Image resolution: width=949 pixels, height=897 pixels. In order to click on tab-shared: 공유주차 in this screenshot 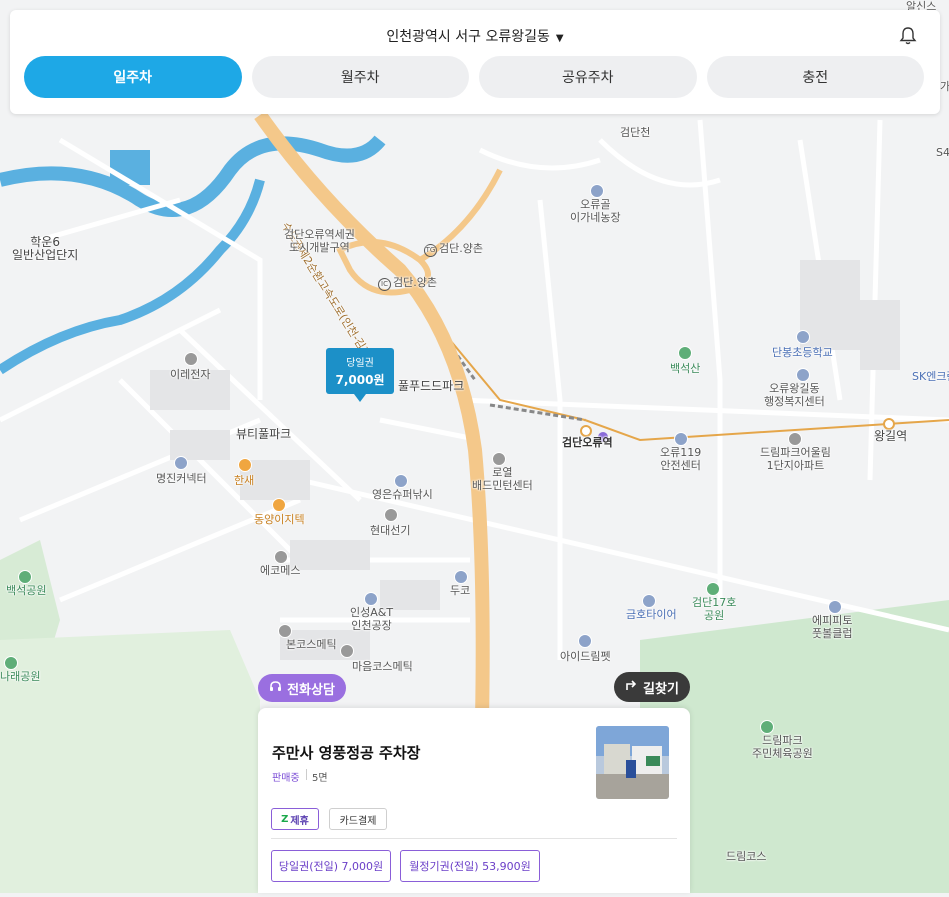, I will do `click(588, 77)`.